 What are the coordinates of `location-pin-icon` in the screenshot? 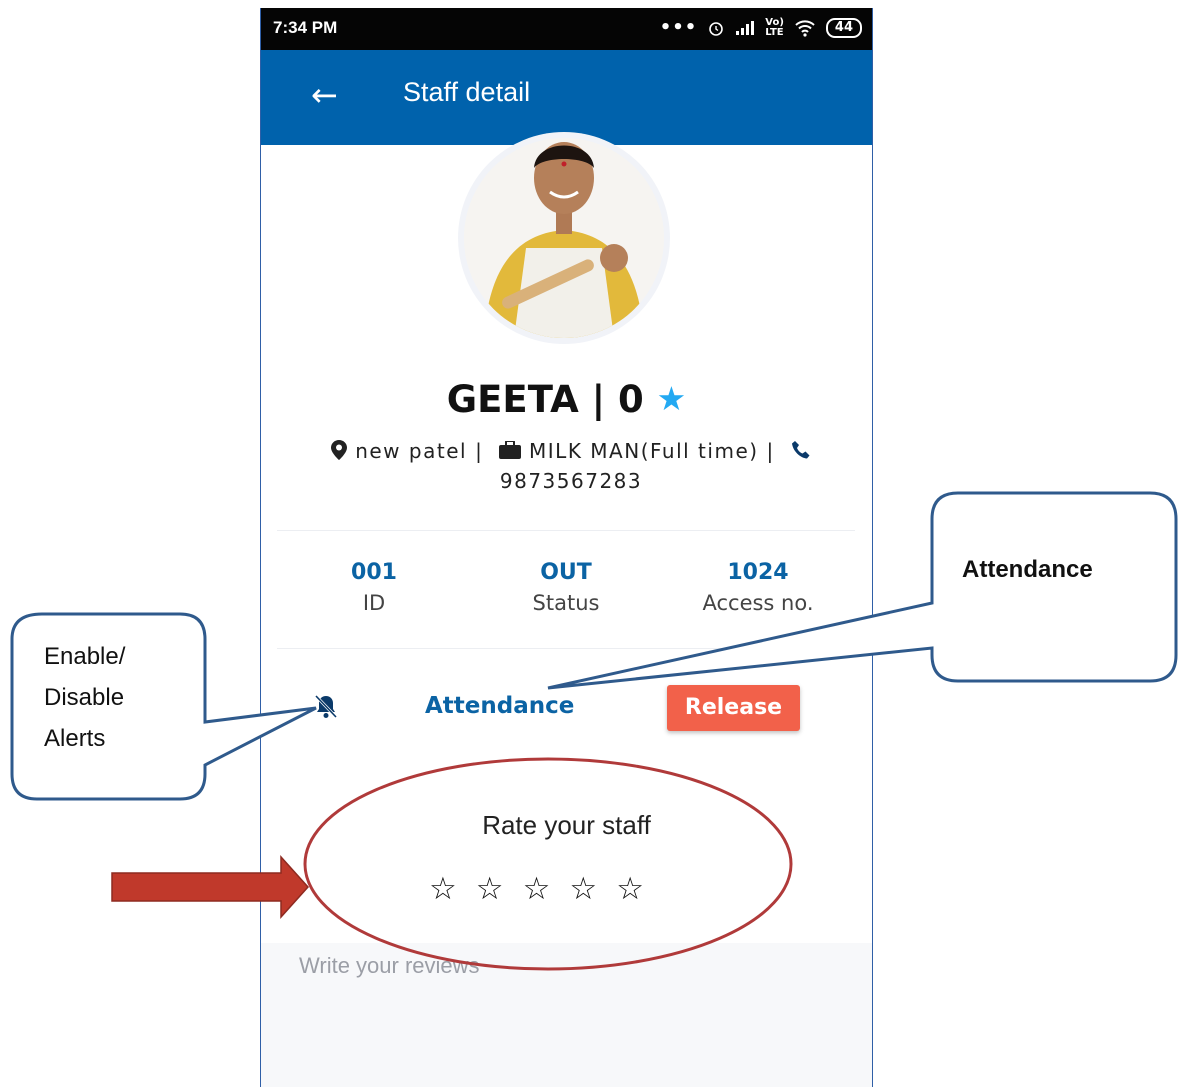 It's located at (339, 450).